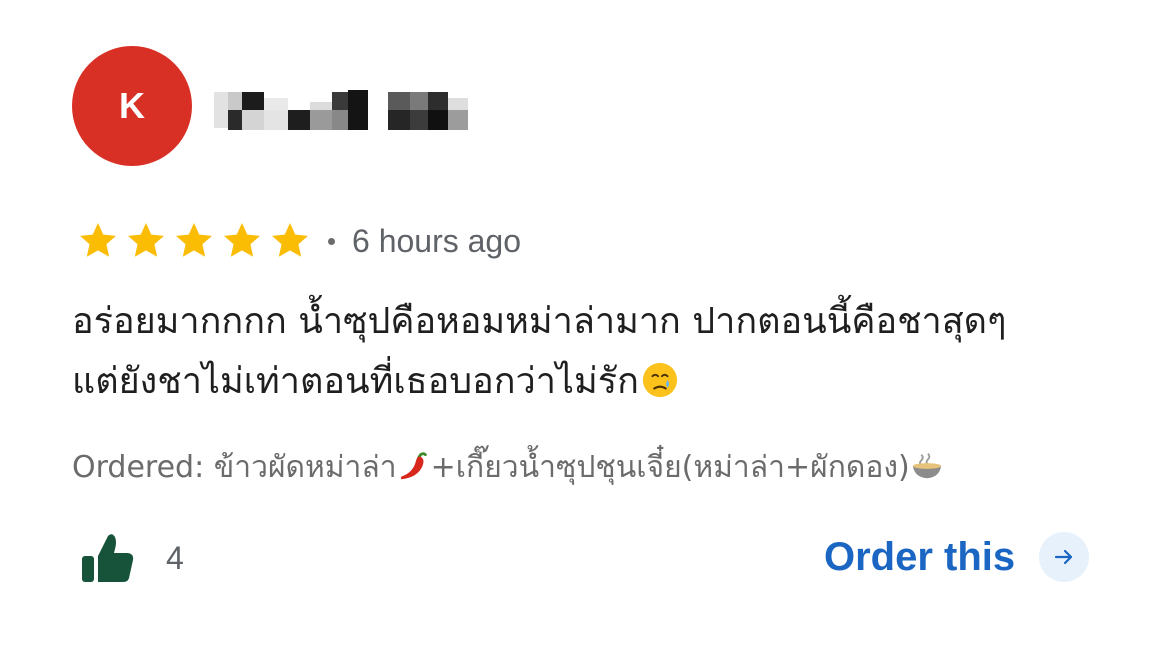  Describe the element at coordinates (143, 467) in the screenshot. I see `ordered-prefix: Ordered:` at that location.